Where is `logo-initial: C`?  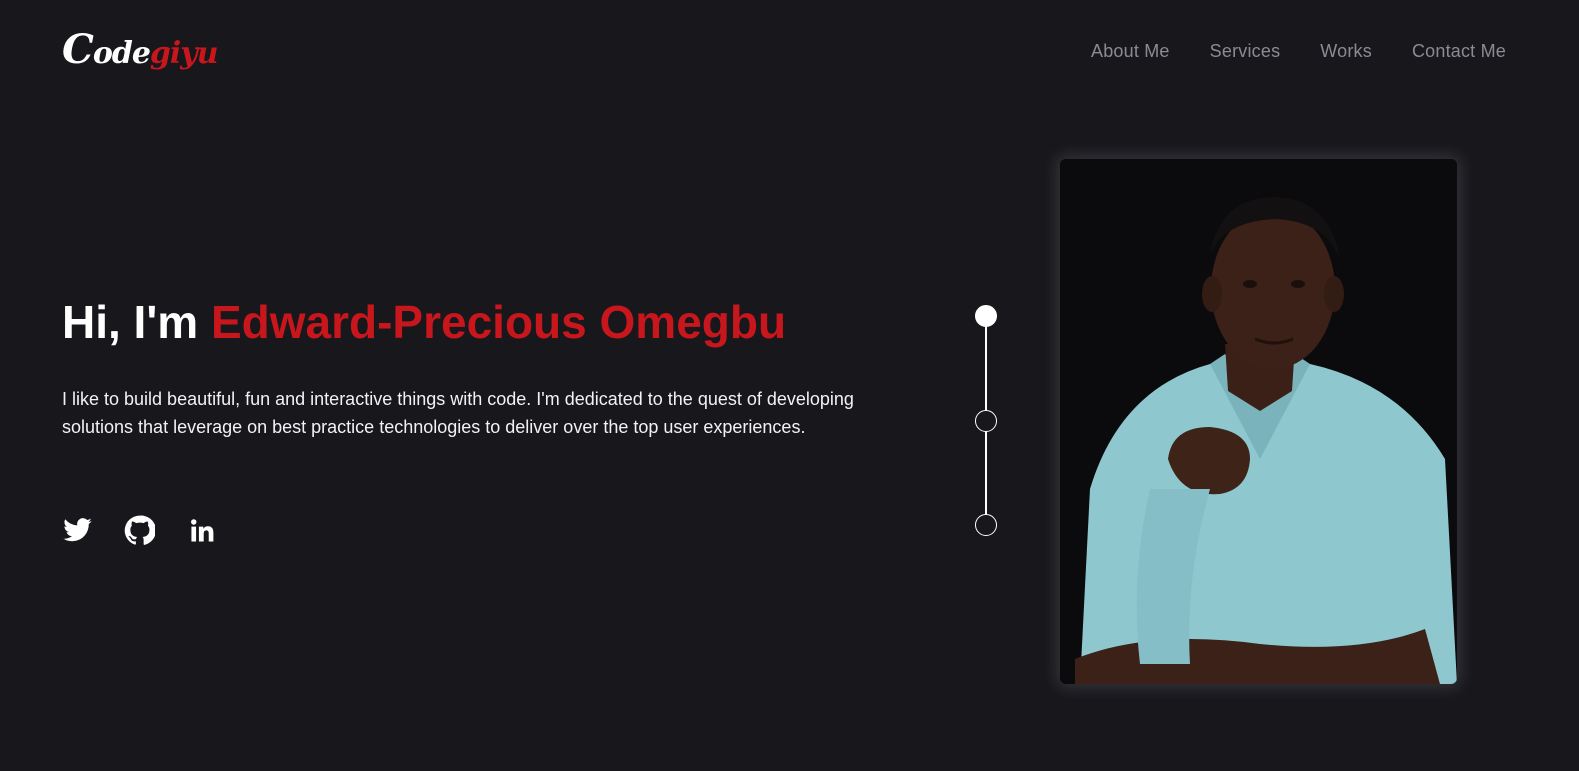
logo-initial: C is located at coordinates (78, 49).